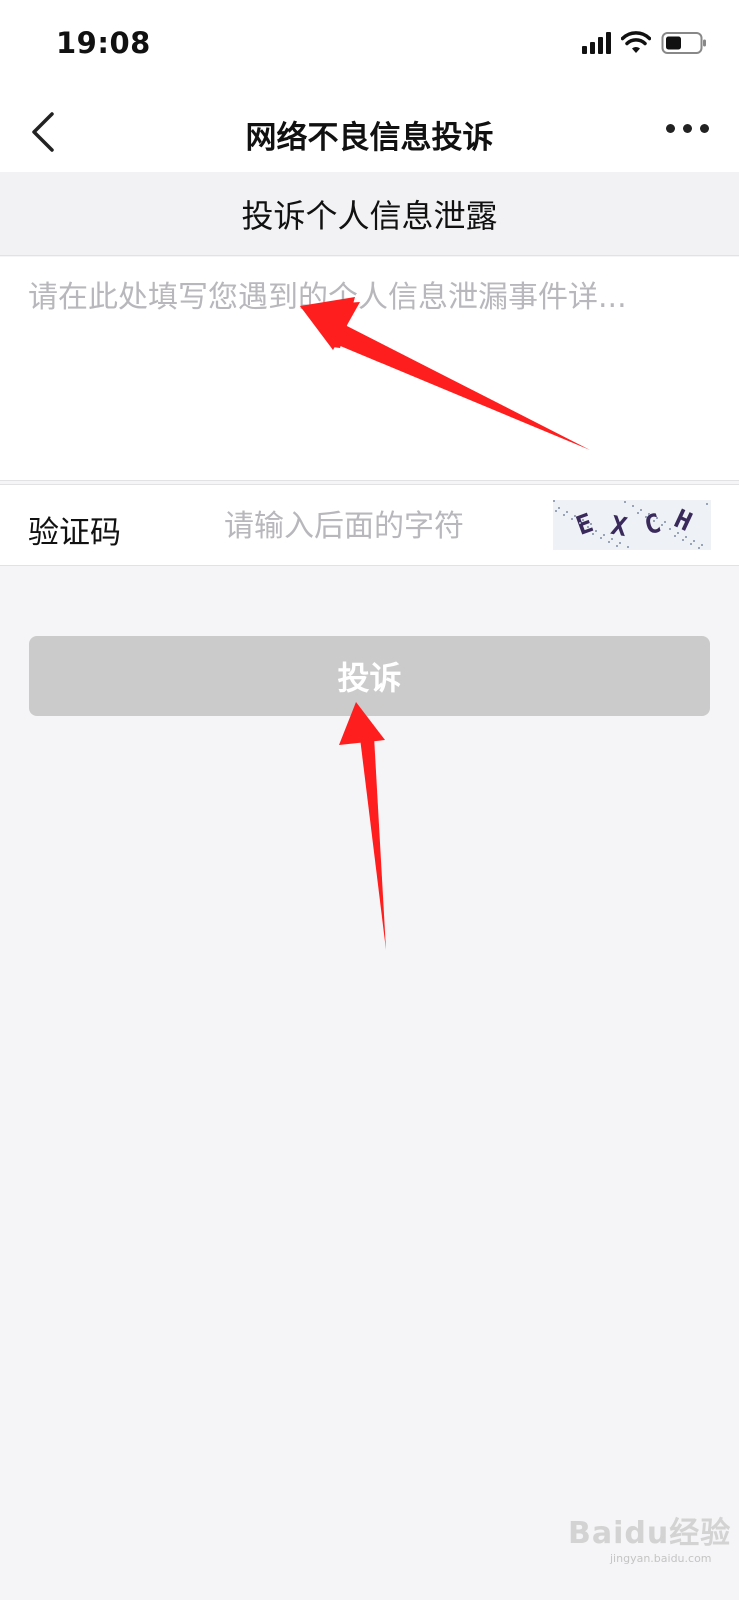 The height and width of the screenshot is (1600, 739). I want to click on captcha-char: H, so click(683, 521).